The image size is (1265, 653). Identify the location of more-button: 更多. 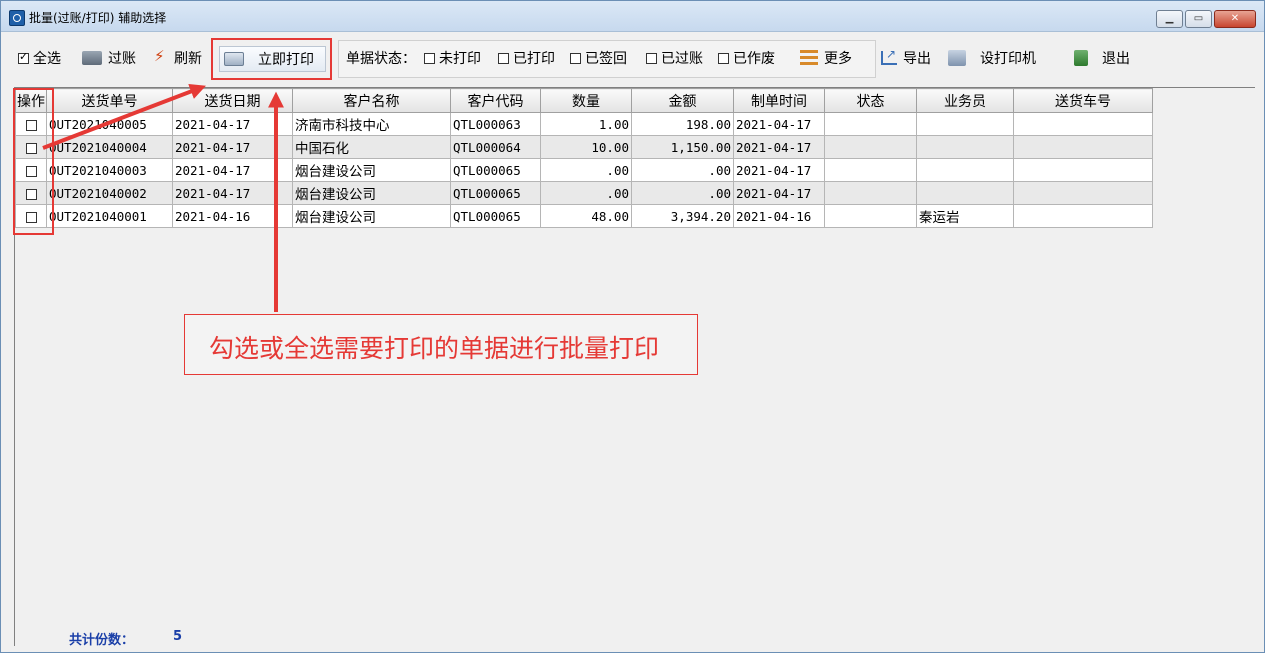
(826, 58).